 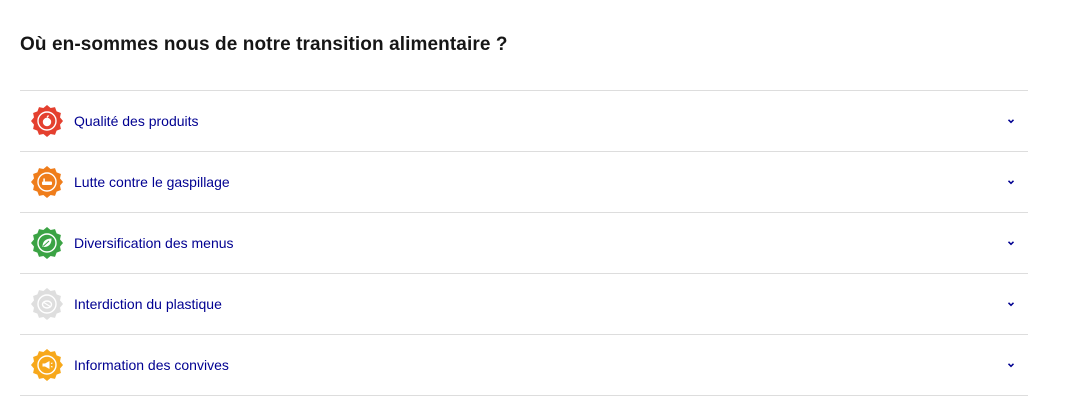 What do you see at coordinates (148, 304) in the screenshot?
I see `accordion-item-label: Interdiction du plastique` at bounding box center [148, 304].